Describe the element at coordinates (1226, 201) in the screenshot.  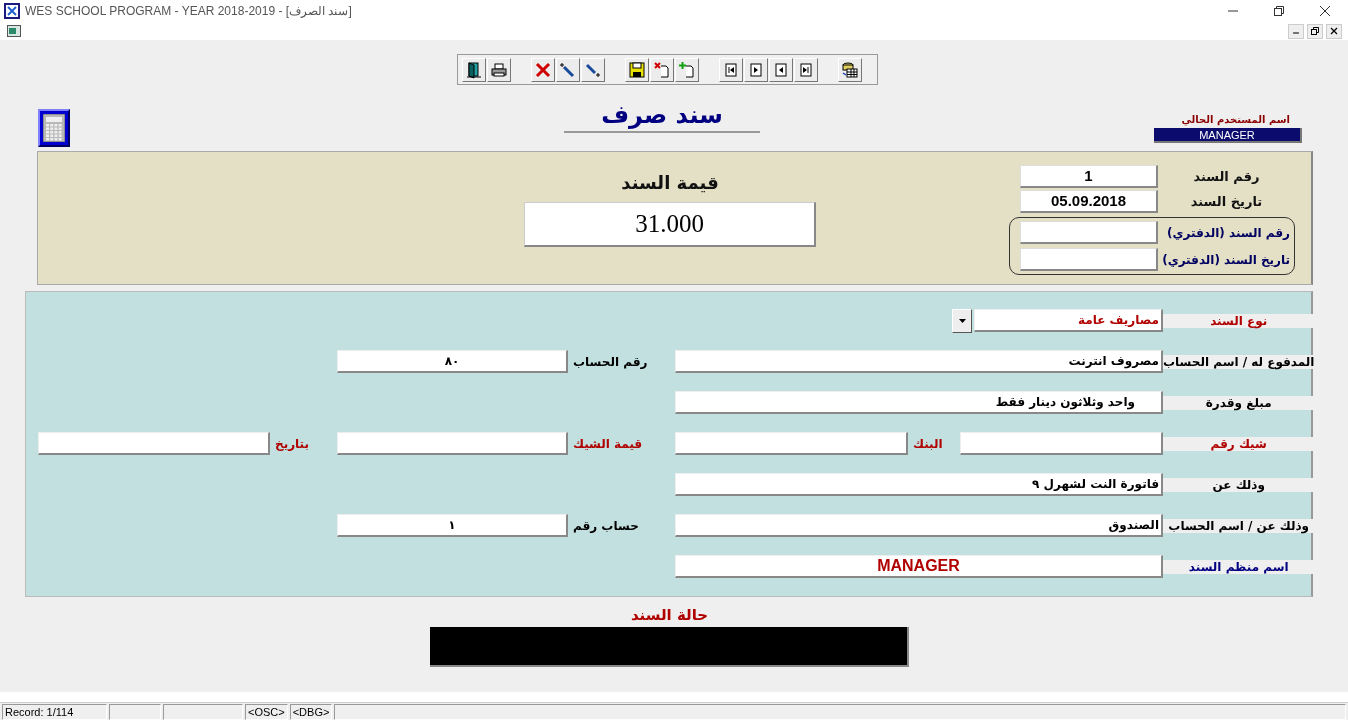
I see `field-label: تاريخ السند` at that location.